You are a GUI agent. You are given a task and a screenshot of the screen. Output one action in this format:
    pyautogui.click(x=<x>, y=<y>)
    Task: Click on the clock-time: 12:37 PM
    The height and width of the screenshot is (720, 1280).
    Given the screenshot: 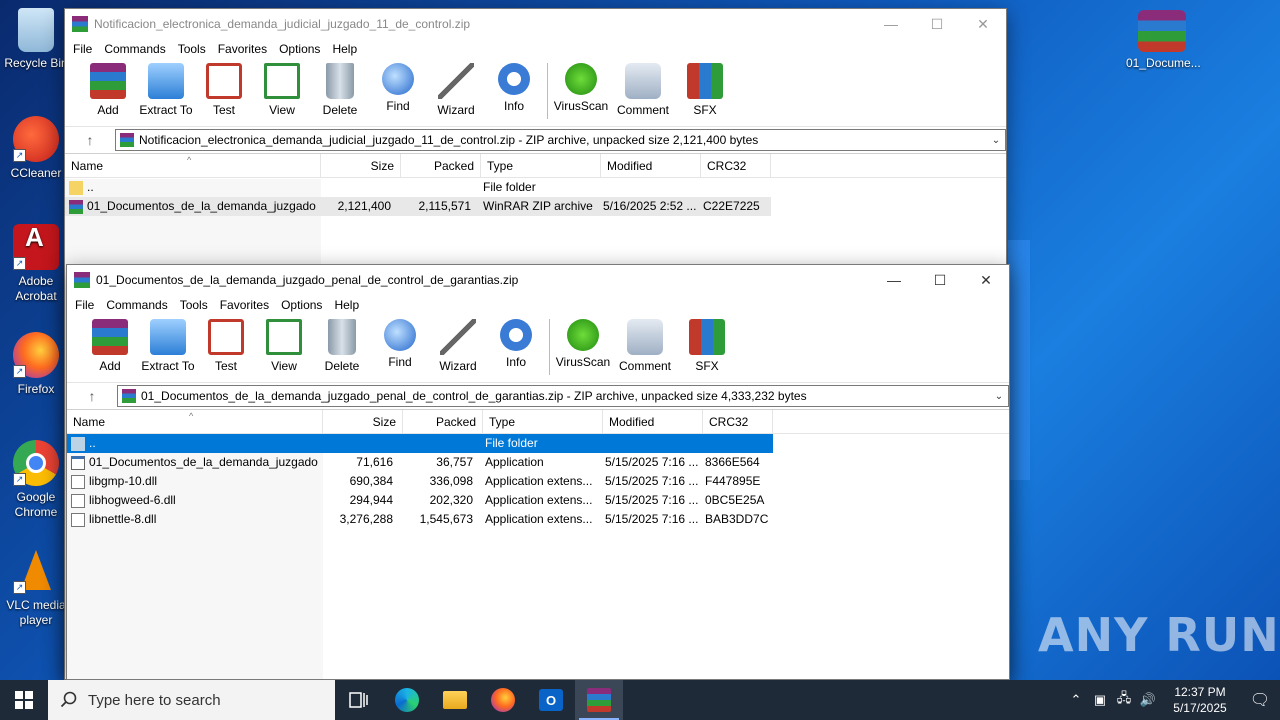 What is the action you would take?
    pyautogui.click(x=1200, y=692)
    